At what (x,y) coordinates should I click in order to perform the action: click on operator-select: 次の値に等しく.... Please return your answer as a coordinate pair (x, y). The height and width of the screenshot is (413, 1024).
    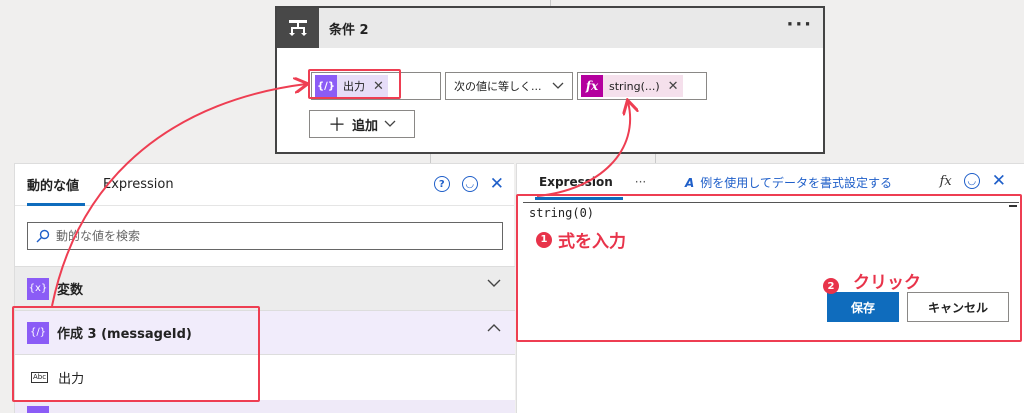
    Looking at the image, I should click on (509, 86).